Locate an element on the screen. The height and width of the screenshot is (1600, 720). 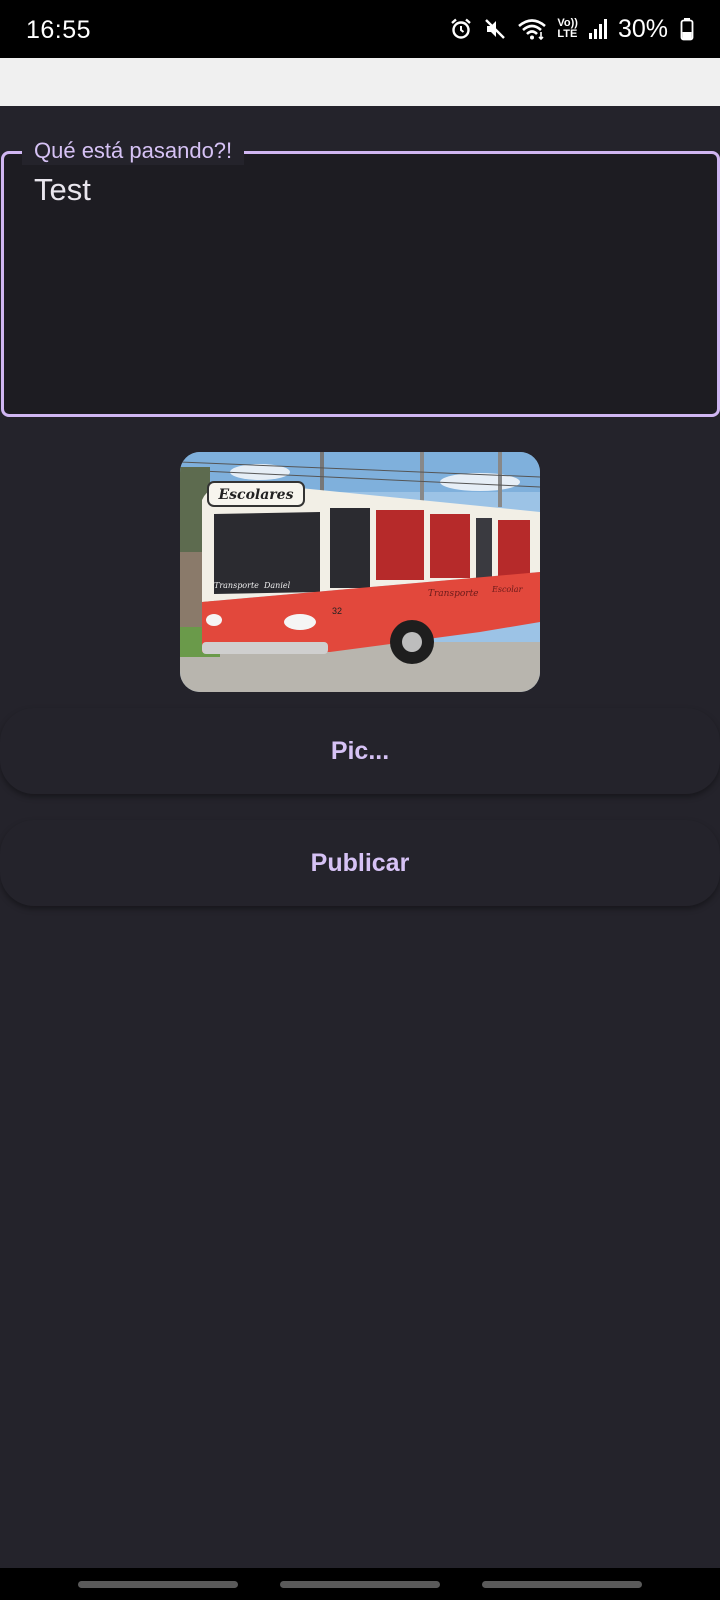
nav-back-handle is located at coordinates (562, 1584).